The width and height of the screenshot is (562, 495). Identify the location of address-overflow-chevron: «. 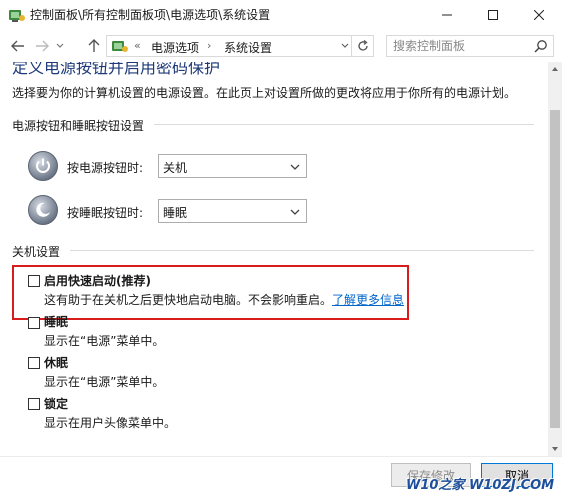
(137, 45).